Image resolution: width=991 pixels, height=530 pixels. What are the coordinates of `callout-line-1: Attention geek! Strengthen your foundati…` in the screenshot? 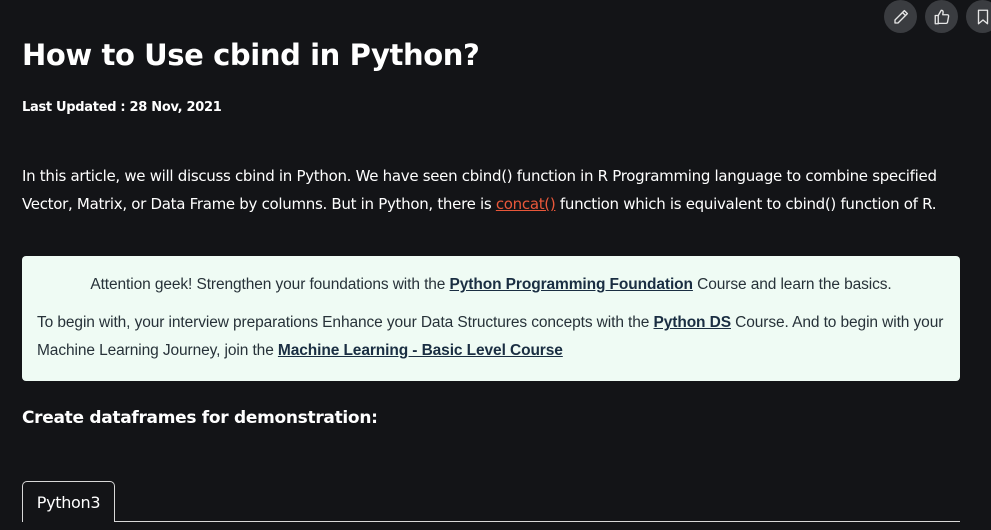 It's located at (491, 285).